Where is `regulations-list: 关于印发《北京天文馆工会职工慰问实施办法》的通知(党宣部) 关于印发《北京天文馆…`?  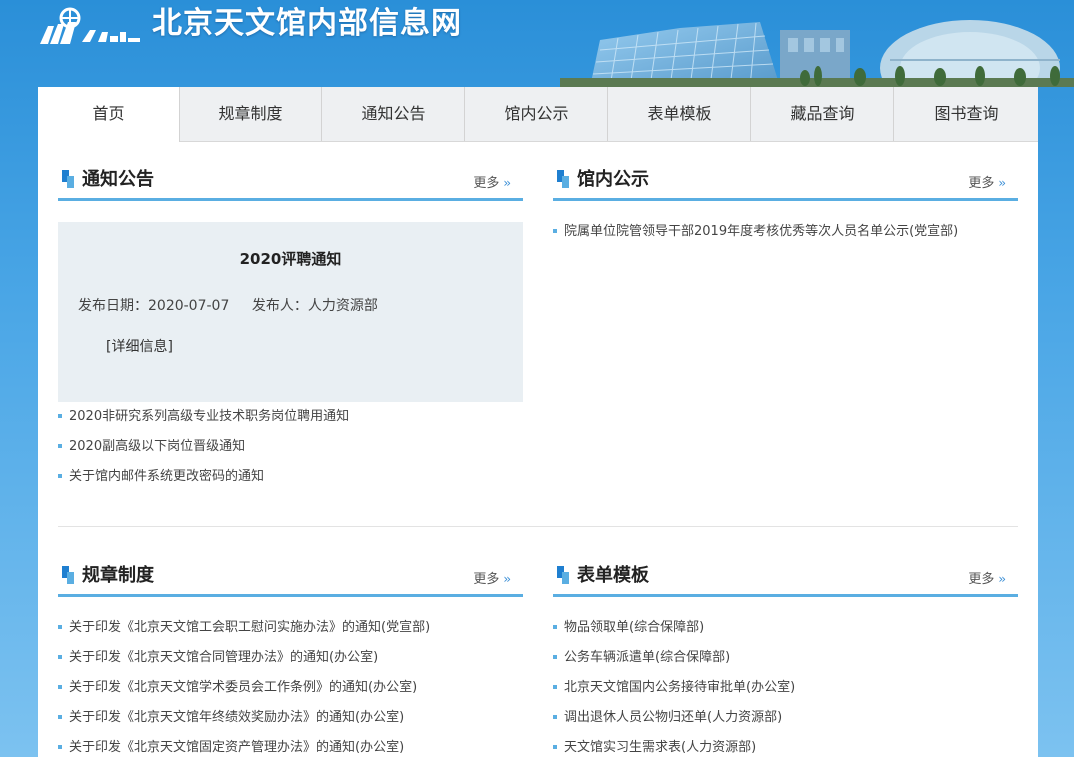 regulations-list: 关于印发《北京天文馆工会职工慰问实施办法》的通知(党宣部) 关于印发《北京天文馆… is located at coordinates (290, 685).